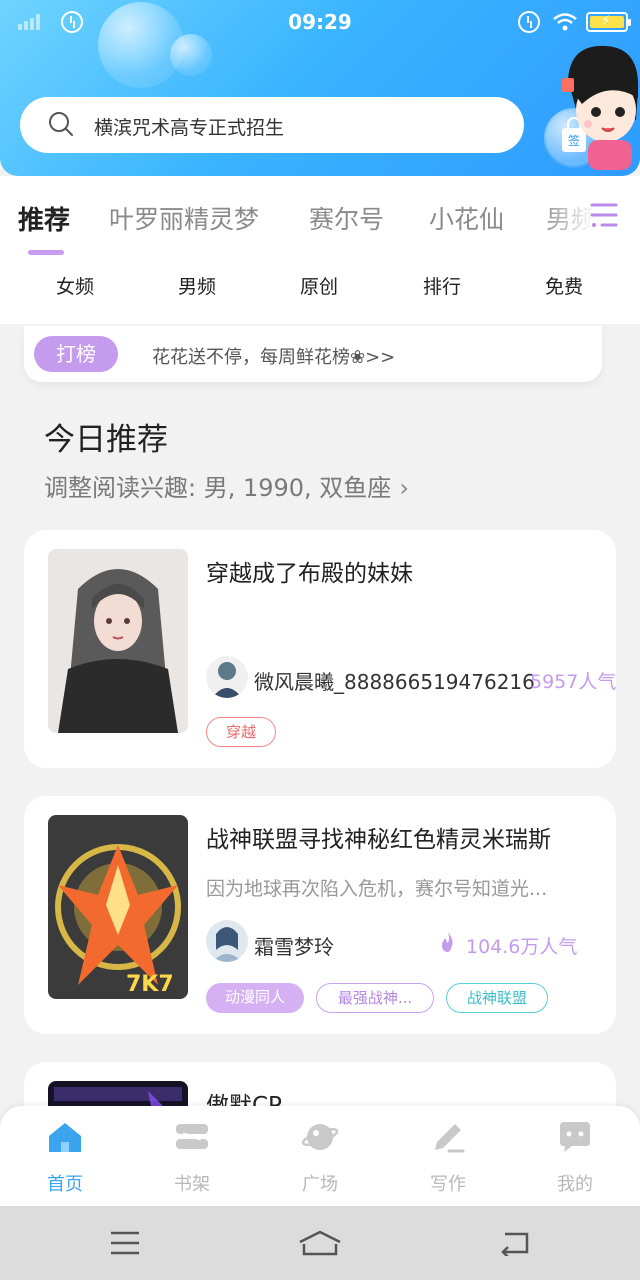 The height and width of the screenshot is (1280, 640). I want to click on pen-icon, so click(450, 1138).